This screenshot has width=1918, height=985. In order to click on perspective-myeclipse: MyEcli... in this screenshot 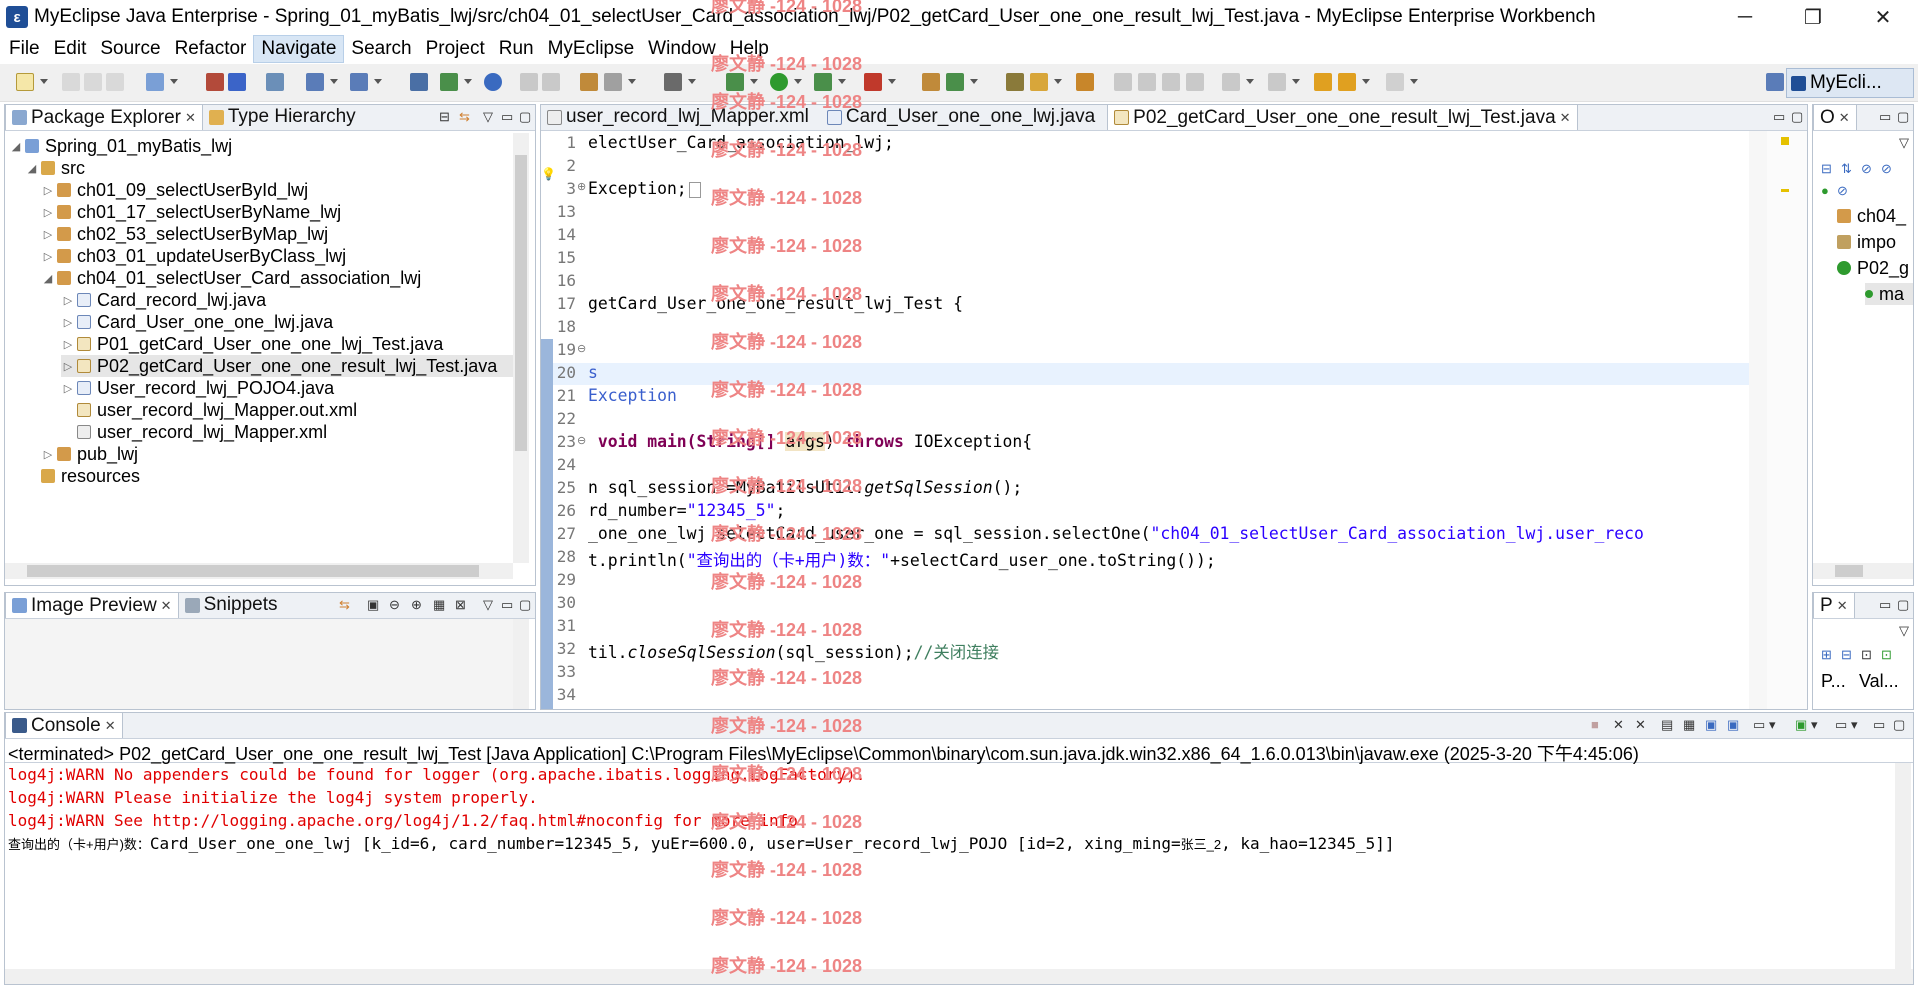, I will do `click(1850, 83)`.